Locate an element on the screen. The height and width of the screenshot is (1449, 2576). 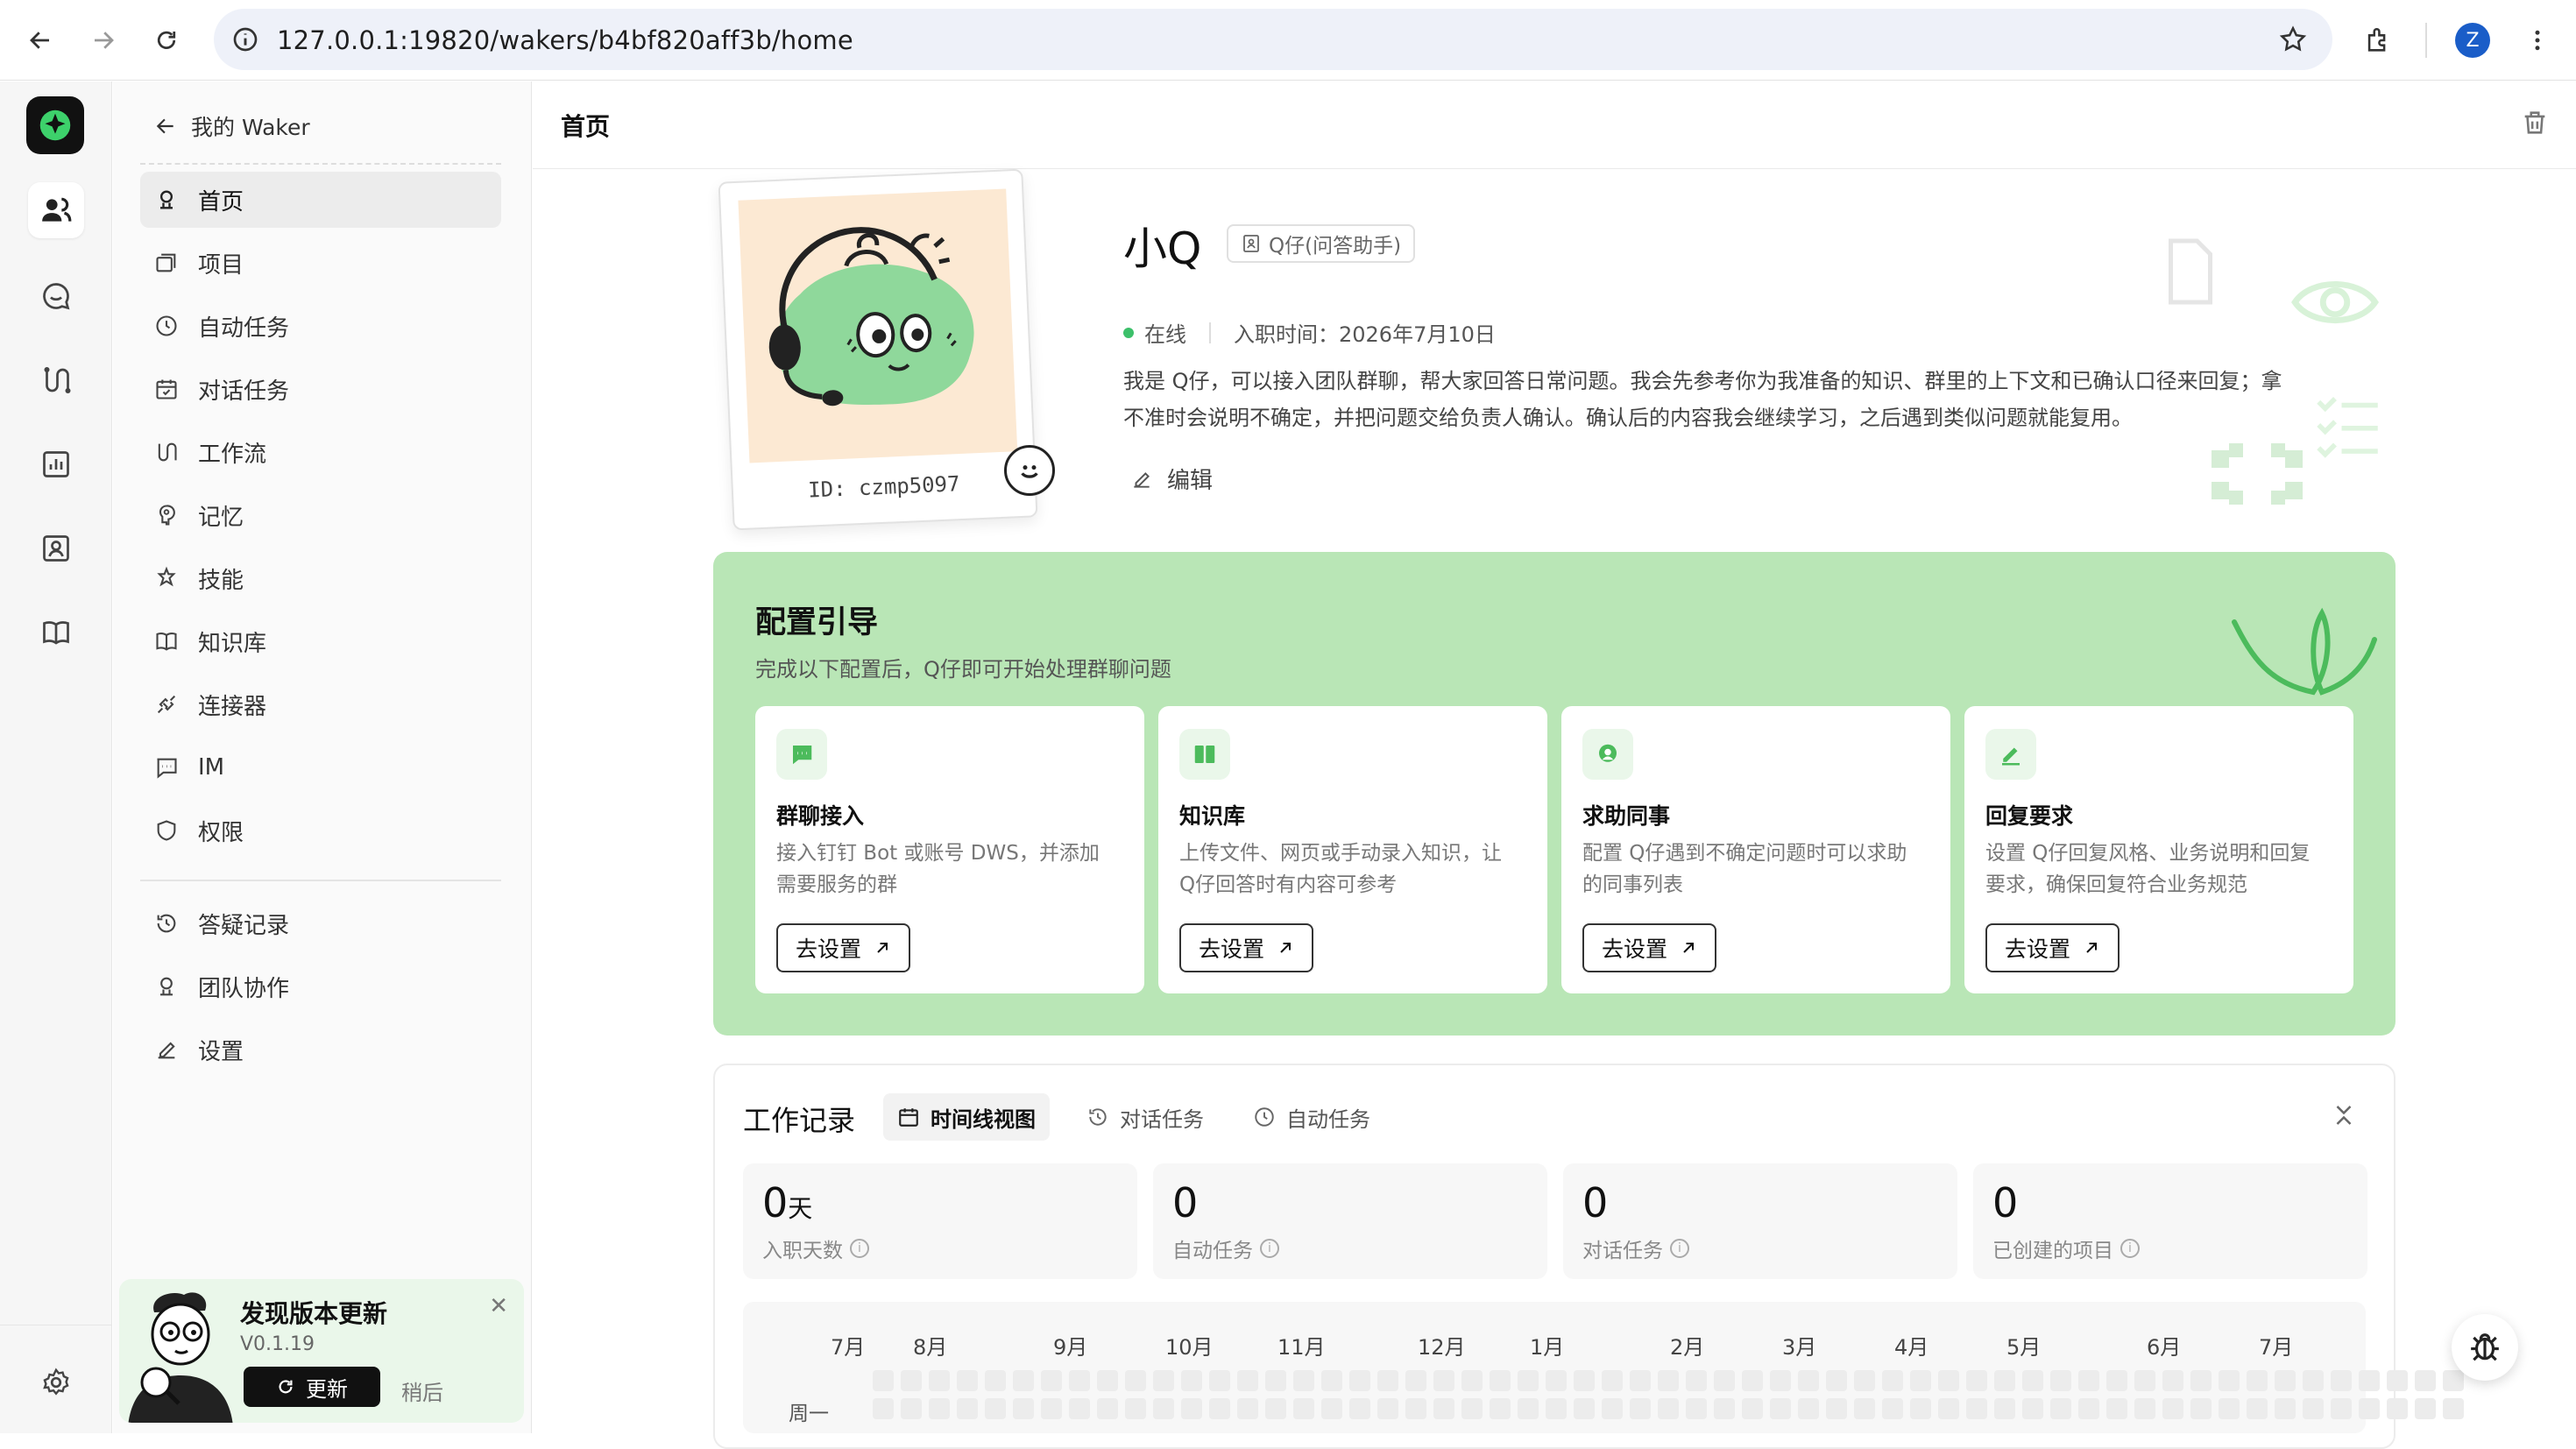
site-info-icon is located at coordinates (245, 39).